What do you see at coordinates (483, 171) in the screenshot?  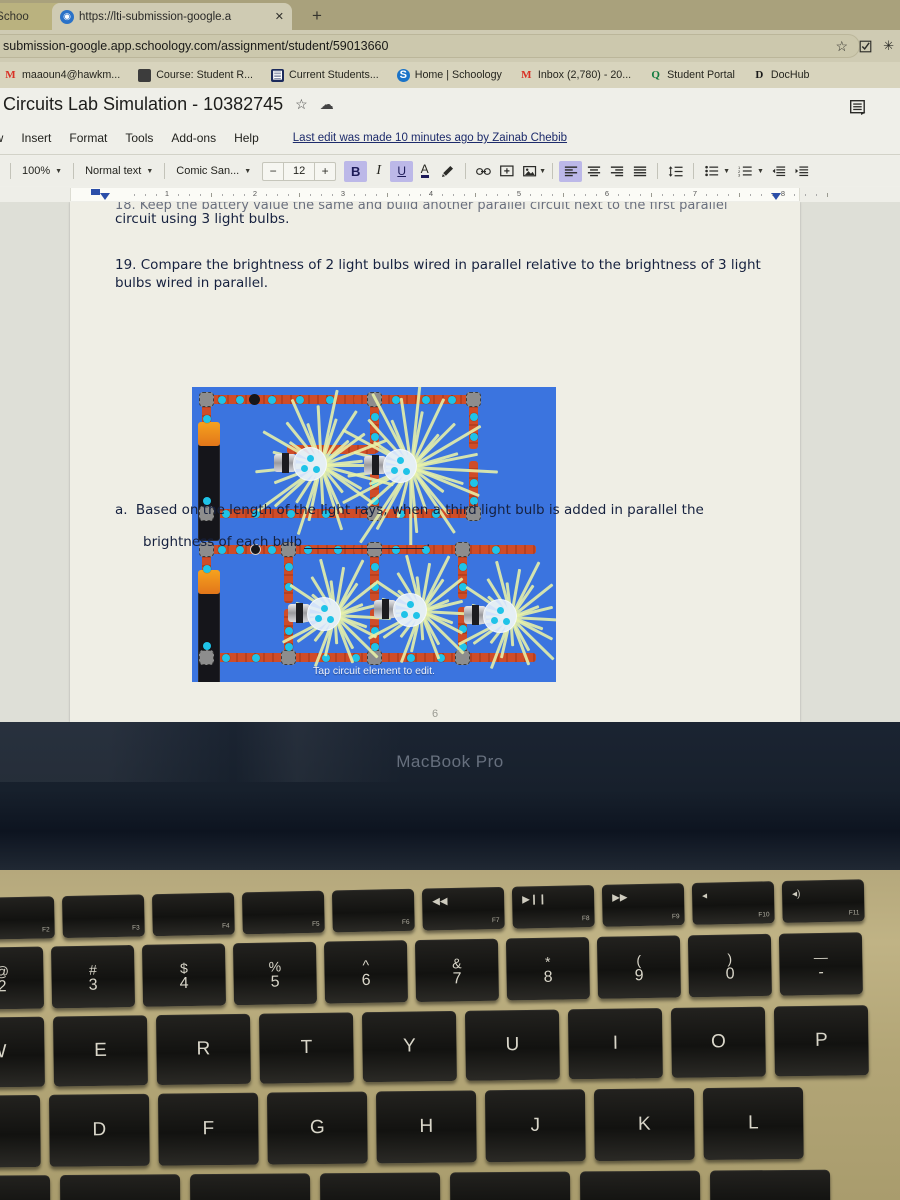 I see `insert-link-icon` at bounding box center [483, 171].